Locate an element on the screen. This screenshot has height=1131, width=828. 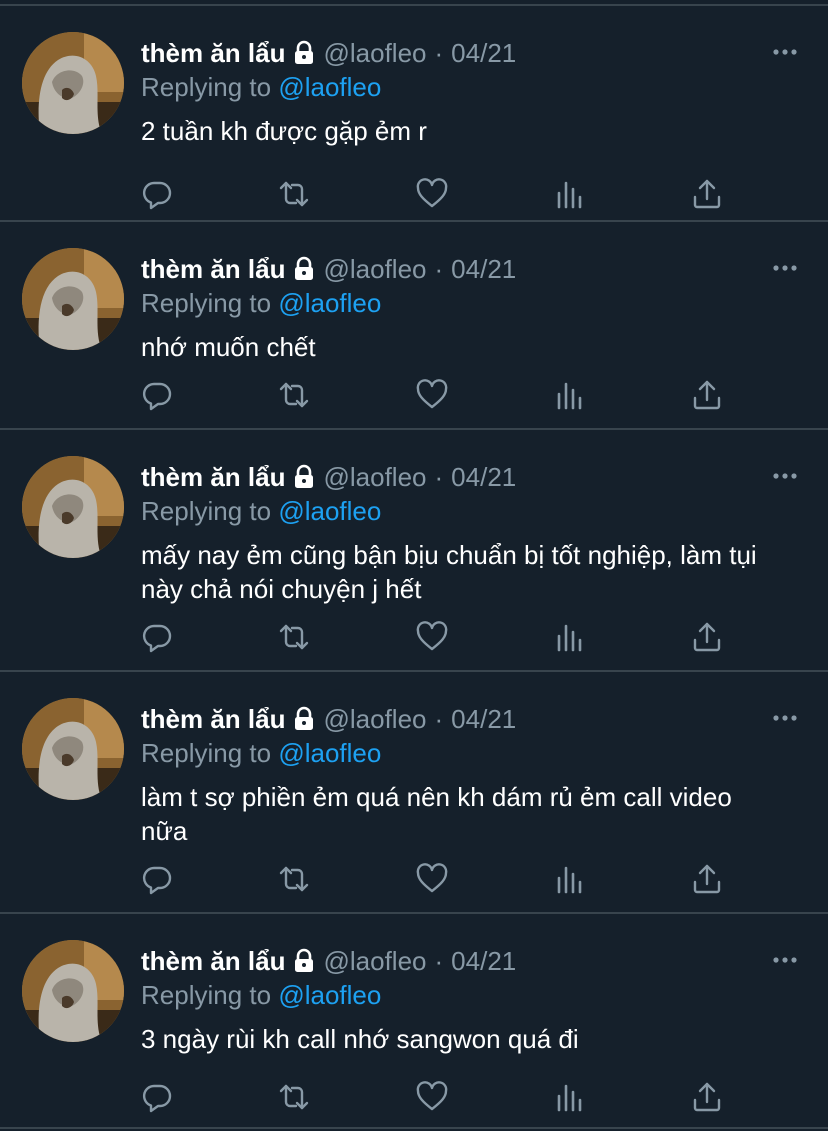
tweet-text: nhớ muốn chết is located at coordinates (228, 347).